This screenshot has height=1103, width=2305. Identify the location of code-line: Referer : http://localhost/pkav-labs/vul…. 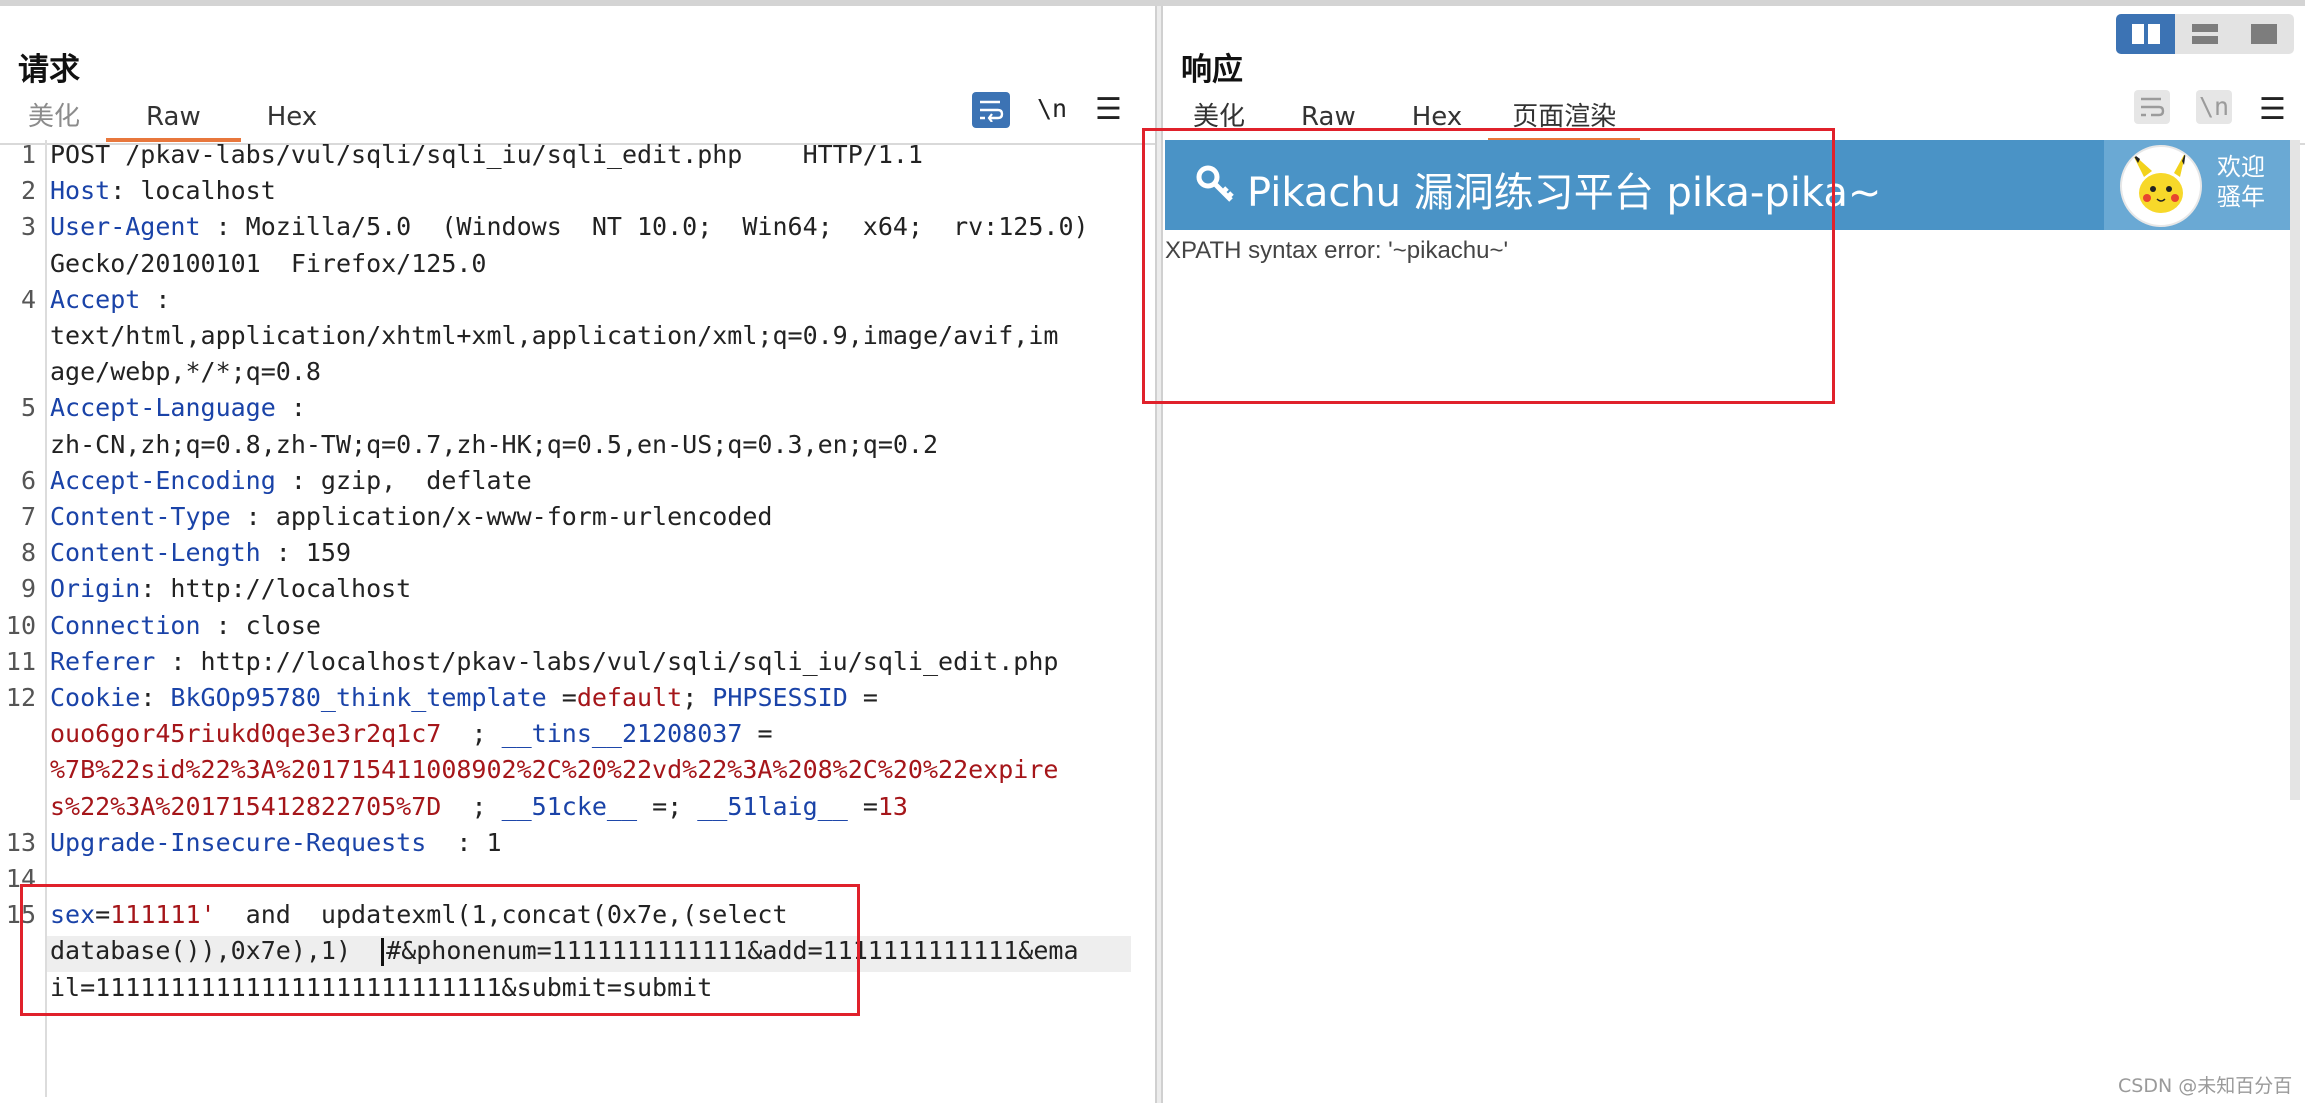
(554, 661).